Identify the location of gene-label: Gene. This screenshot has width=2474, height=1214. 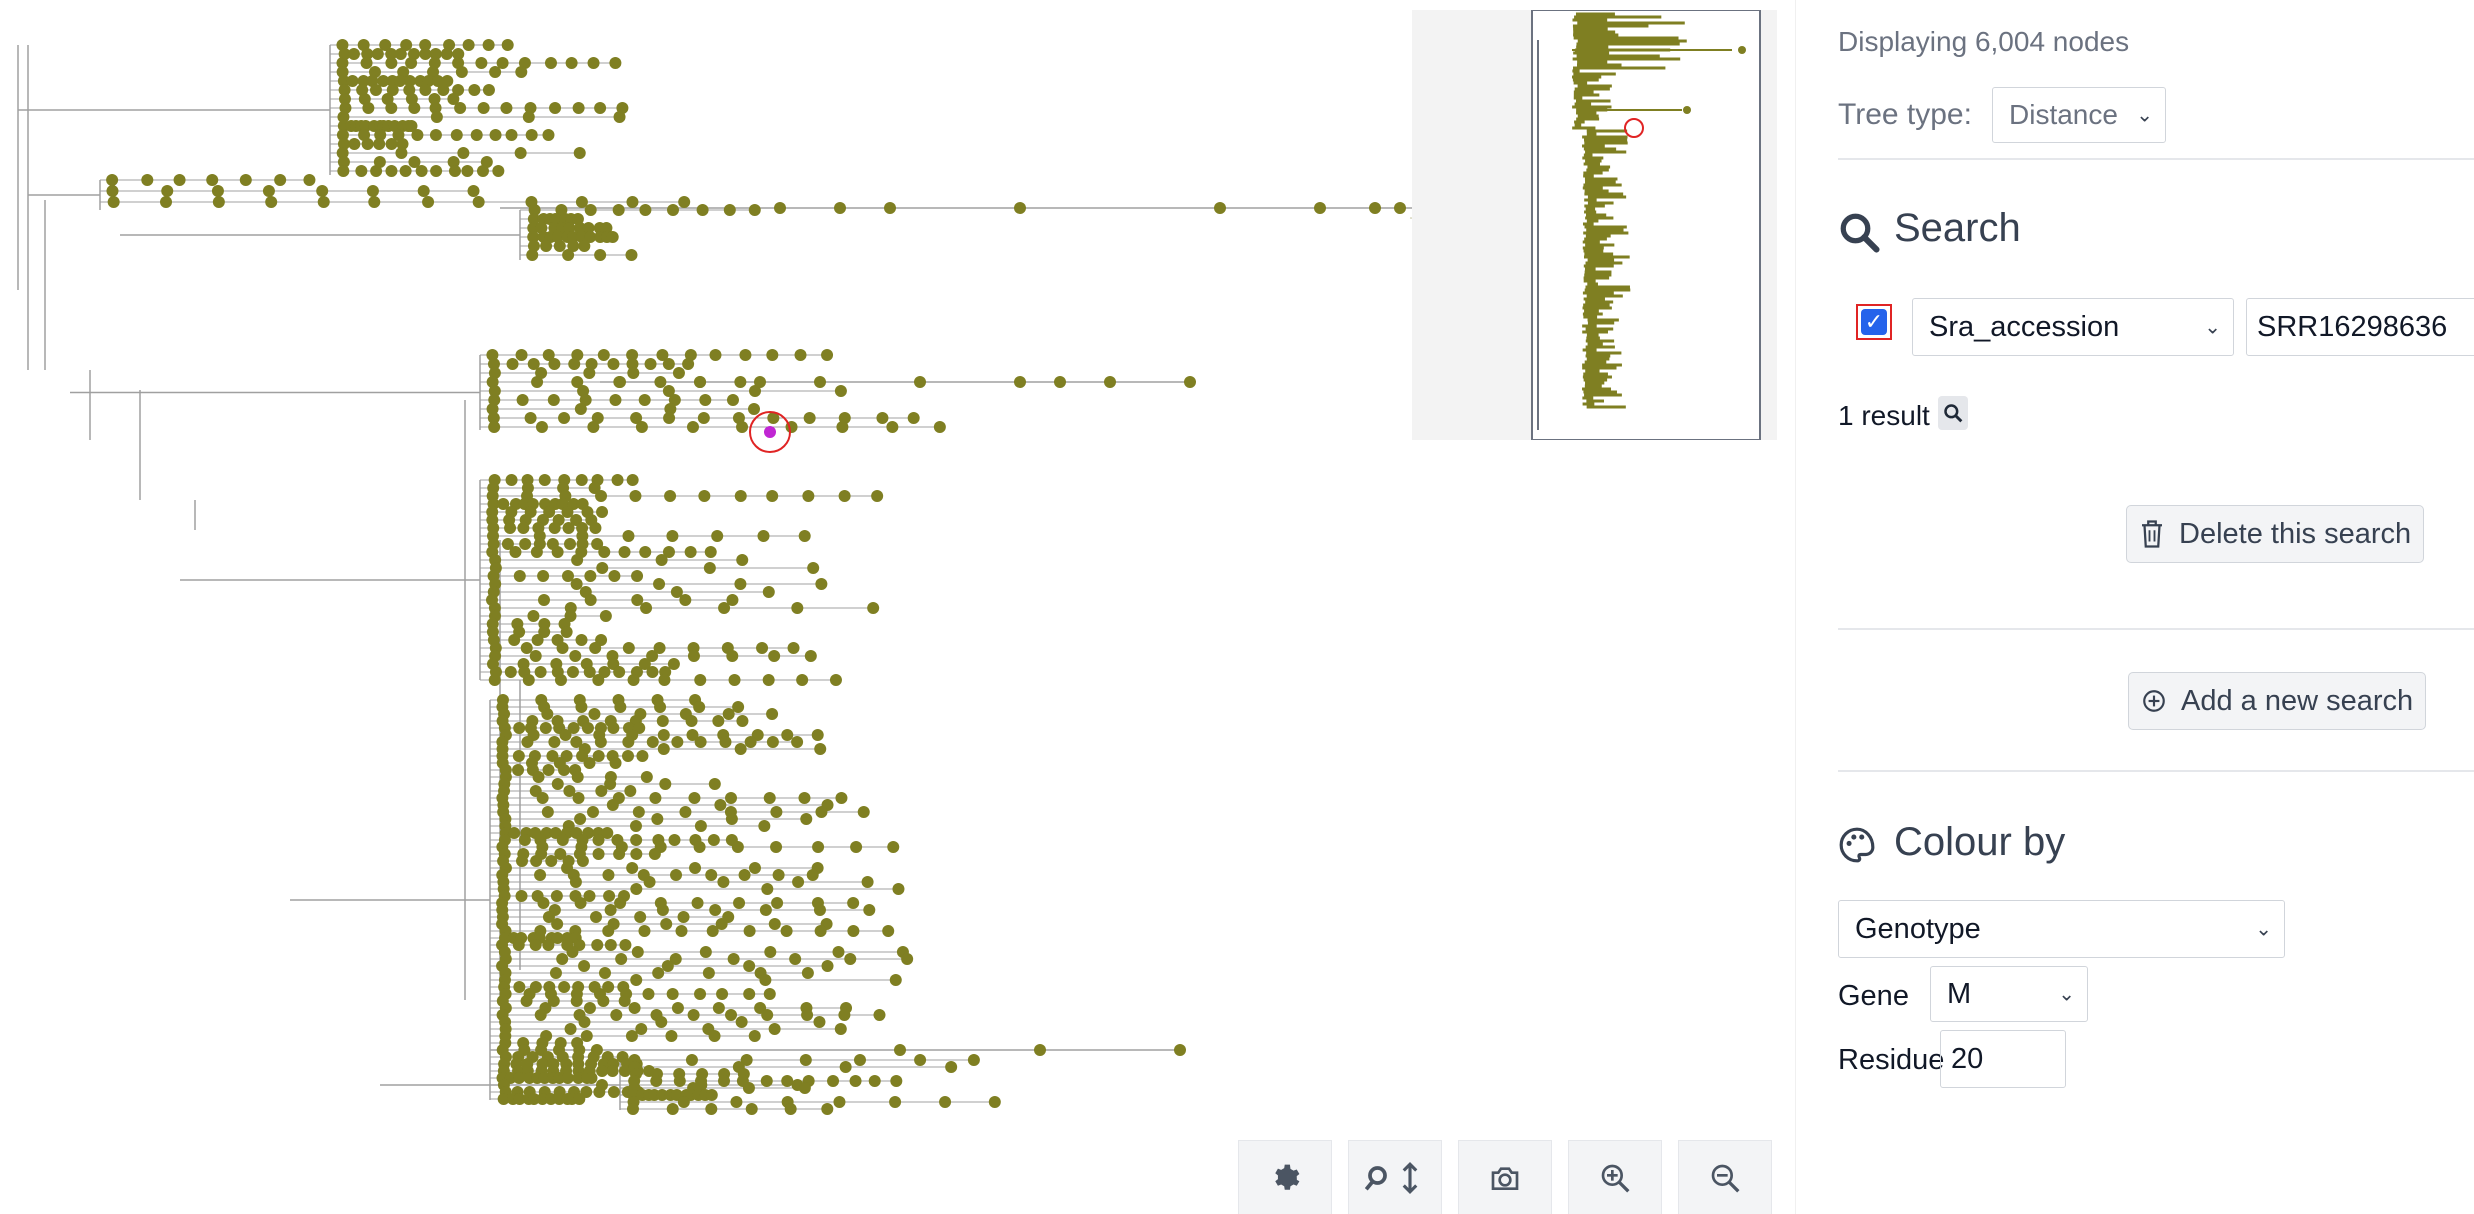
(1873, 996).